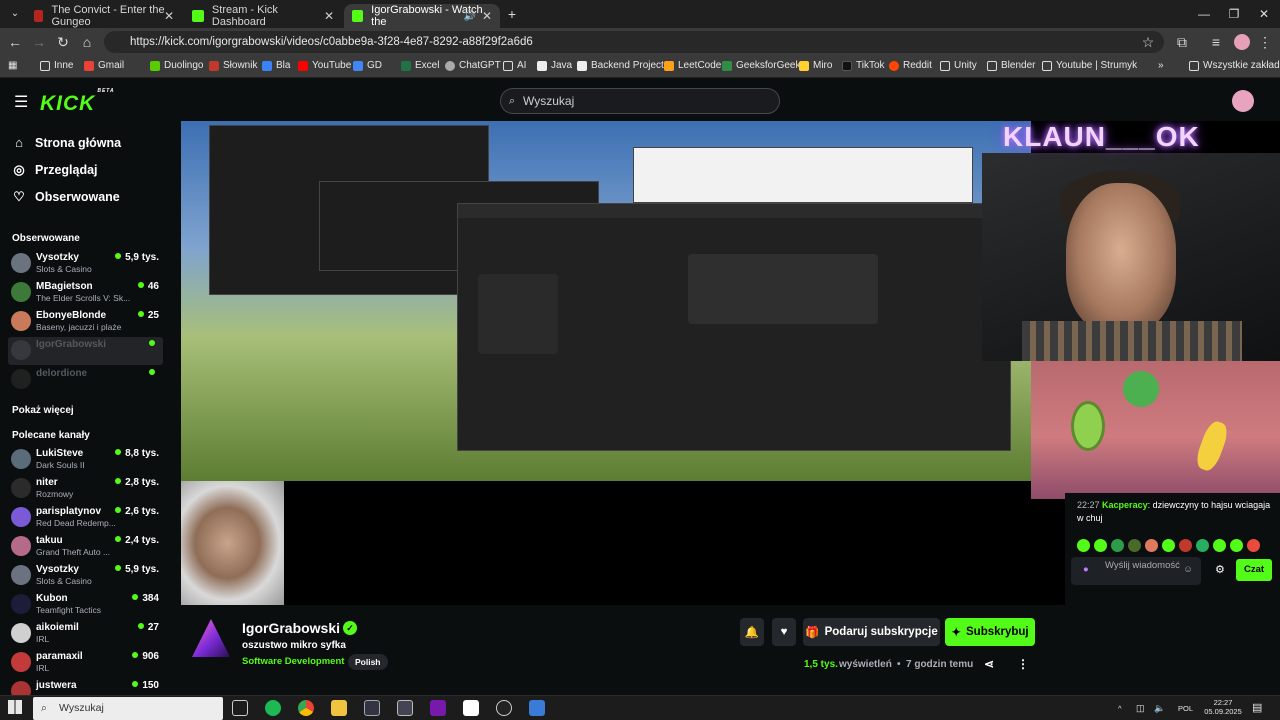  What do you see at coordinates (512, 14) in the screenshot?
I see `new-tab-button: +` at bounding box center [512, 14].